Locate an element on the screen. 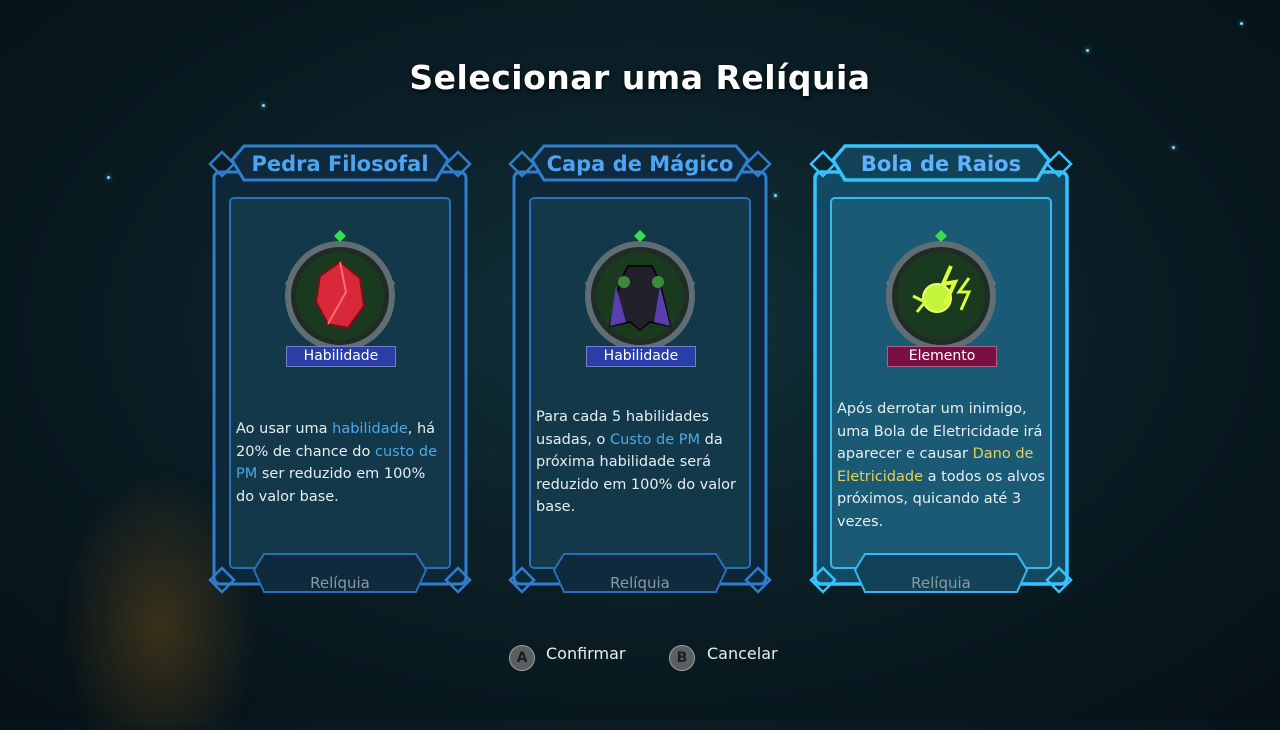  b-button-icon: B is located at coordinates (682, 658).